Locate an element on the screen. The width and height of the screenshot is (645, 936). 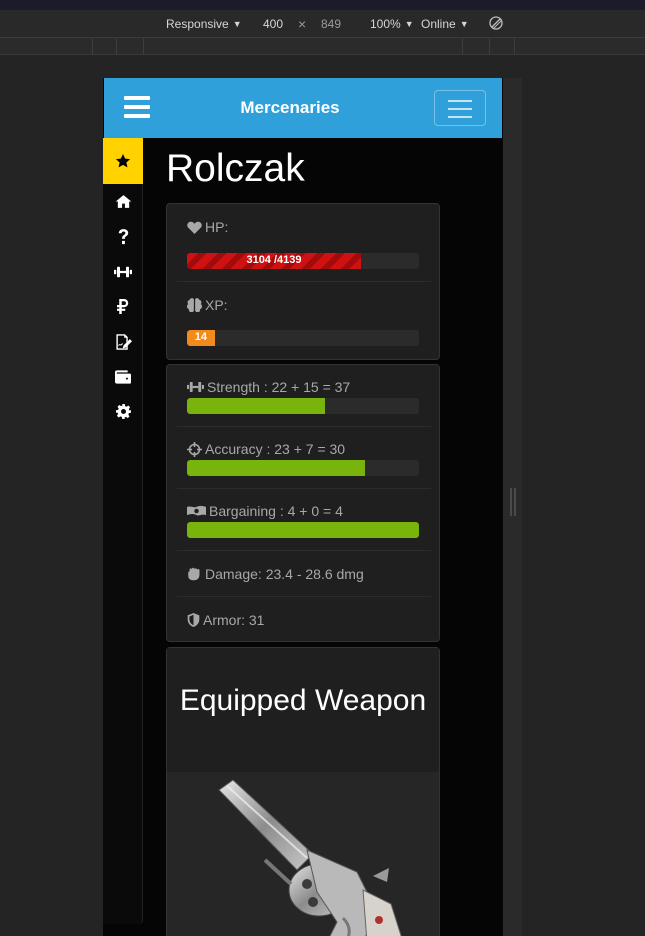
sidebar is located at coordinates (123, 531).